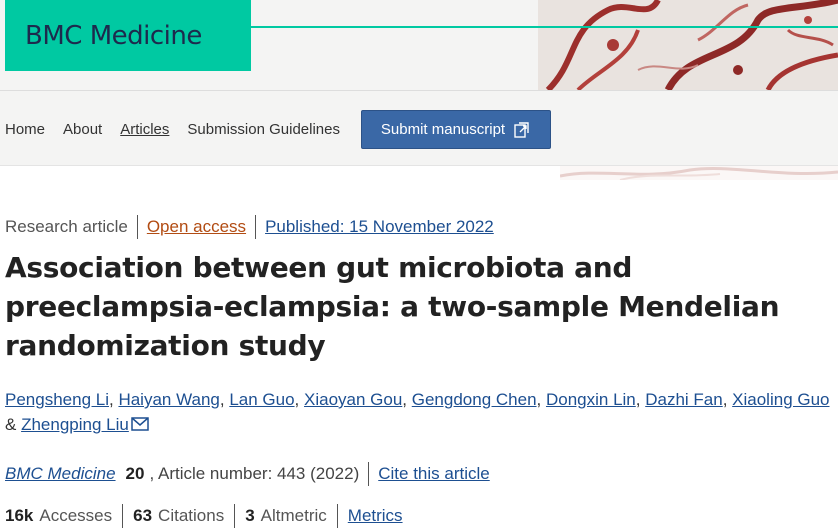 The height and width of the screenshot is (529, 838). I want to click on author-link: Xiaoyan Gou, so click(353, 399).